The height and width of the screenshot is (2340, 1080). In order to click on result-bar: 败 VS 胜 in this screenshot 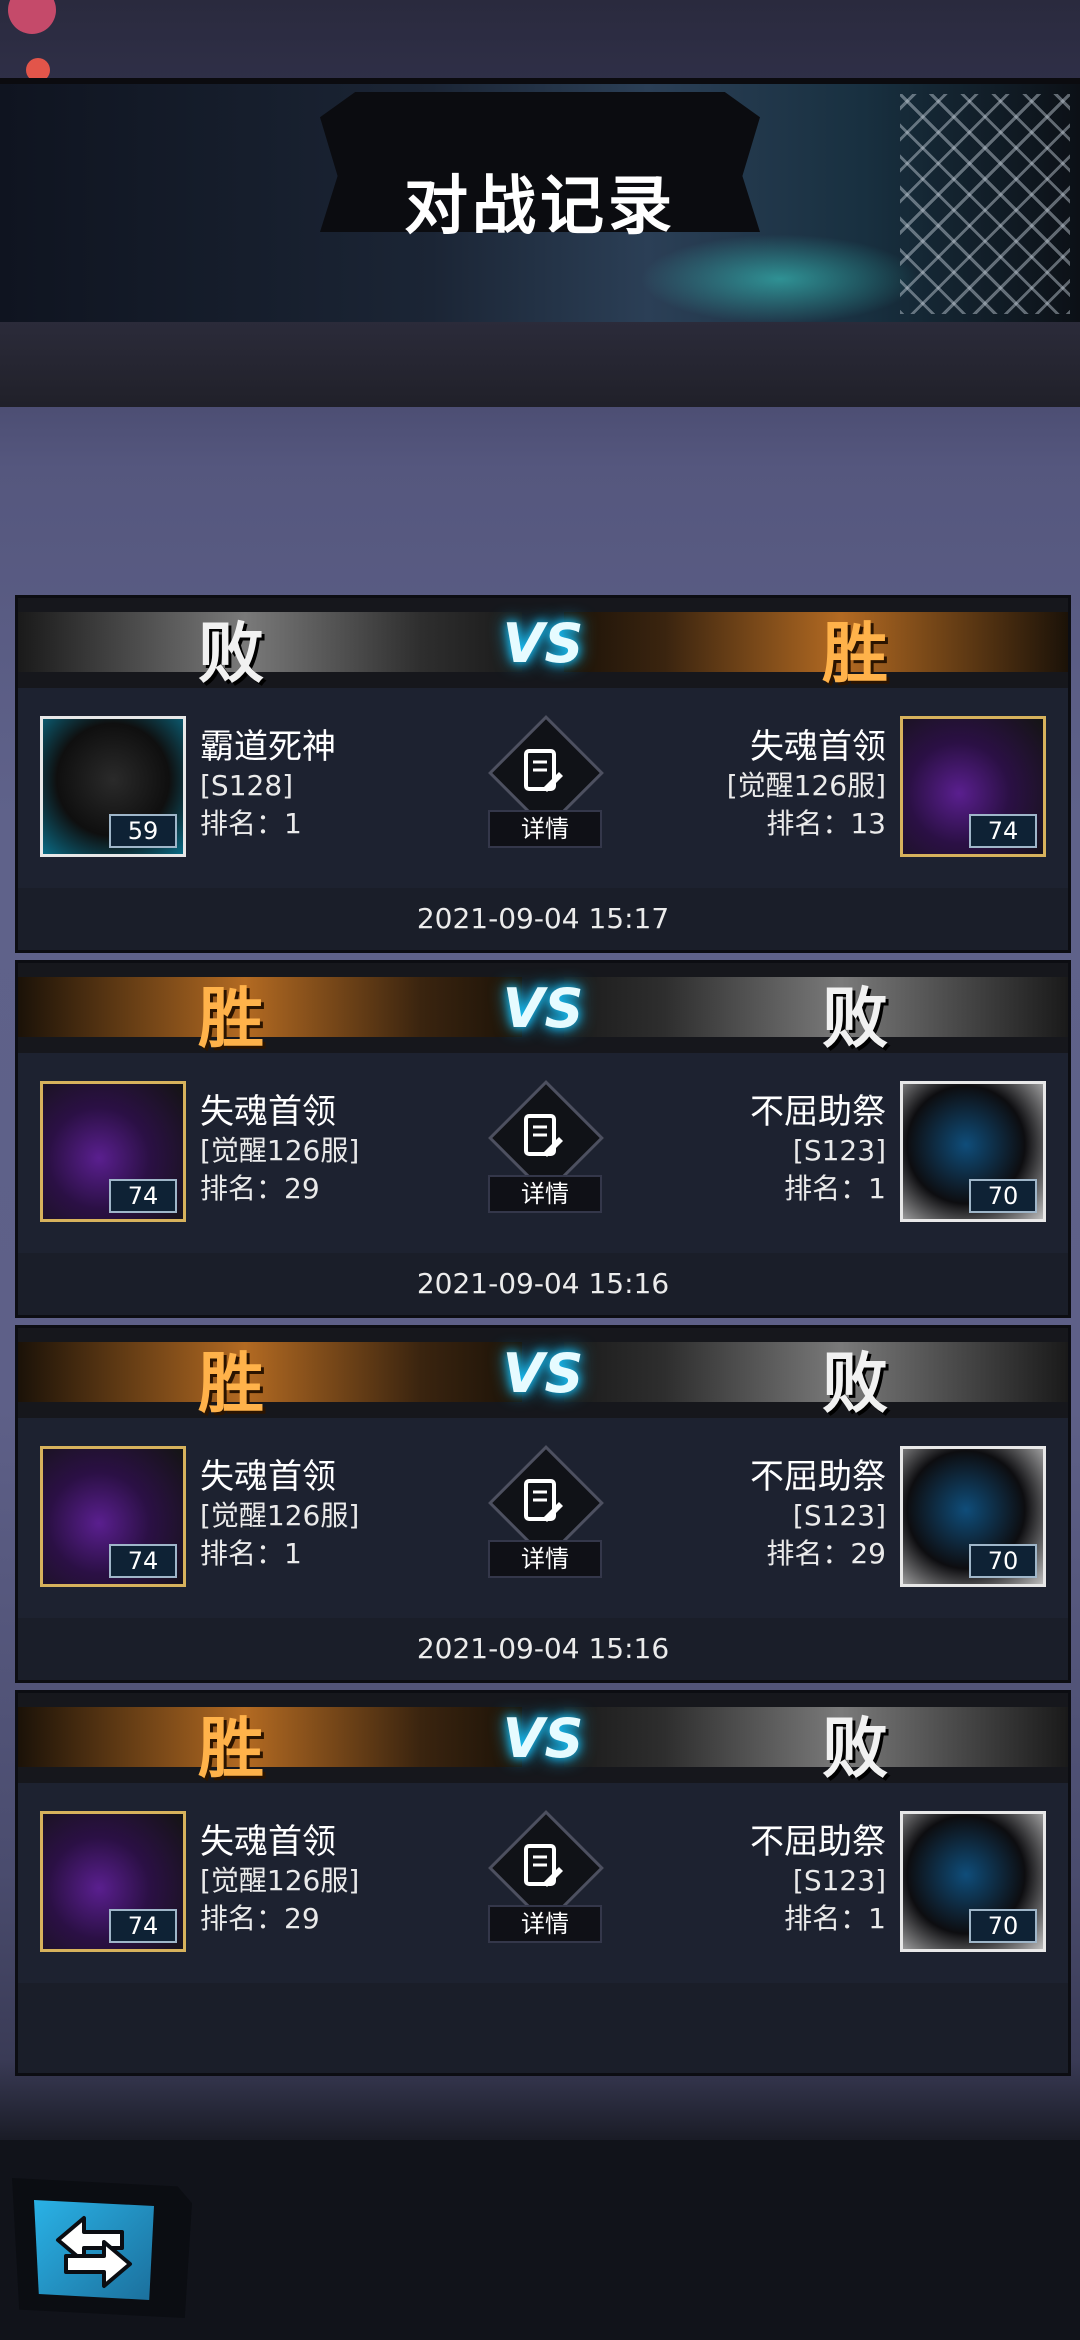, I will do `click(543, 645)`.